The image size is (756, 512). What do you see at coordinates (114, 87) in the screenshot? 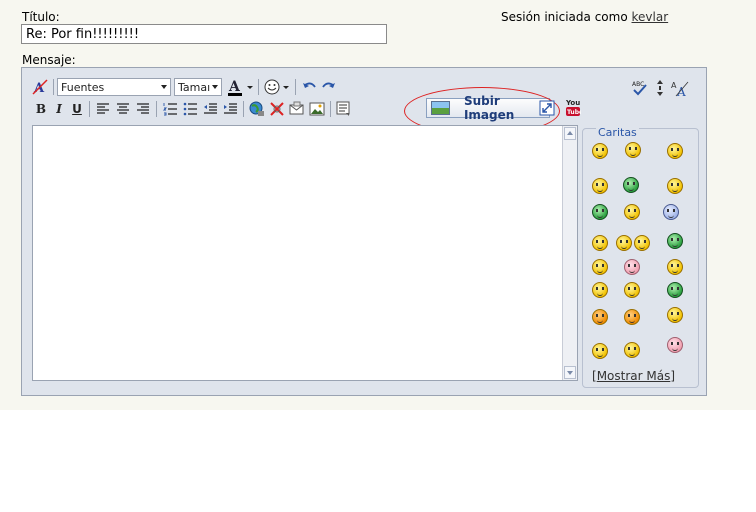
I see `font-select: Fuentes` at bounding box center [114, 87].